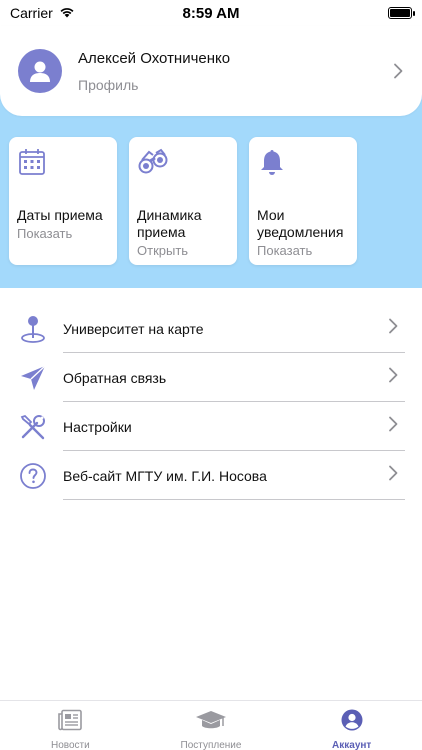 The width and height of the screenshot is (422, 750). I want to click on tab-label: Поступление, so click(211, 745).